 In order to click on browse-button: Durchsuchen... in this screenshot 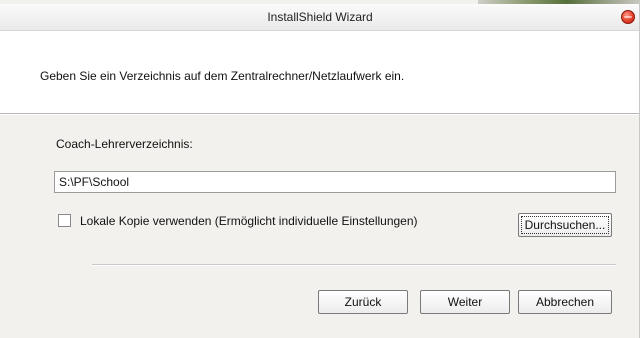, I will do `click(565, 225)`.